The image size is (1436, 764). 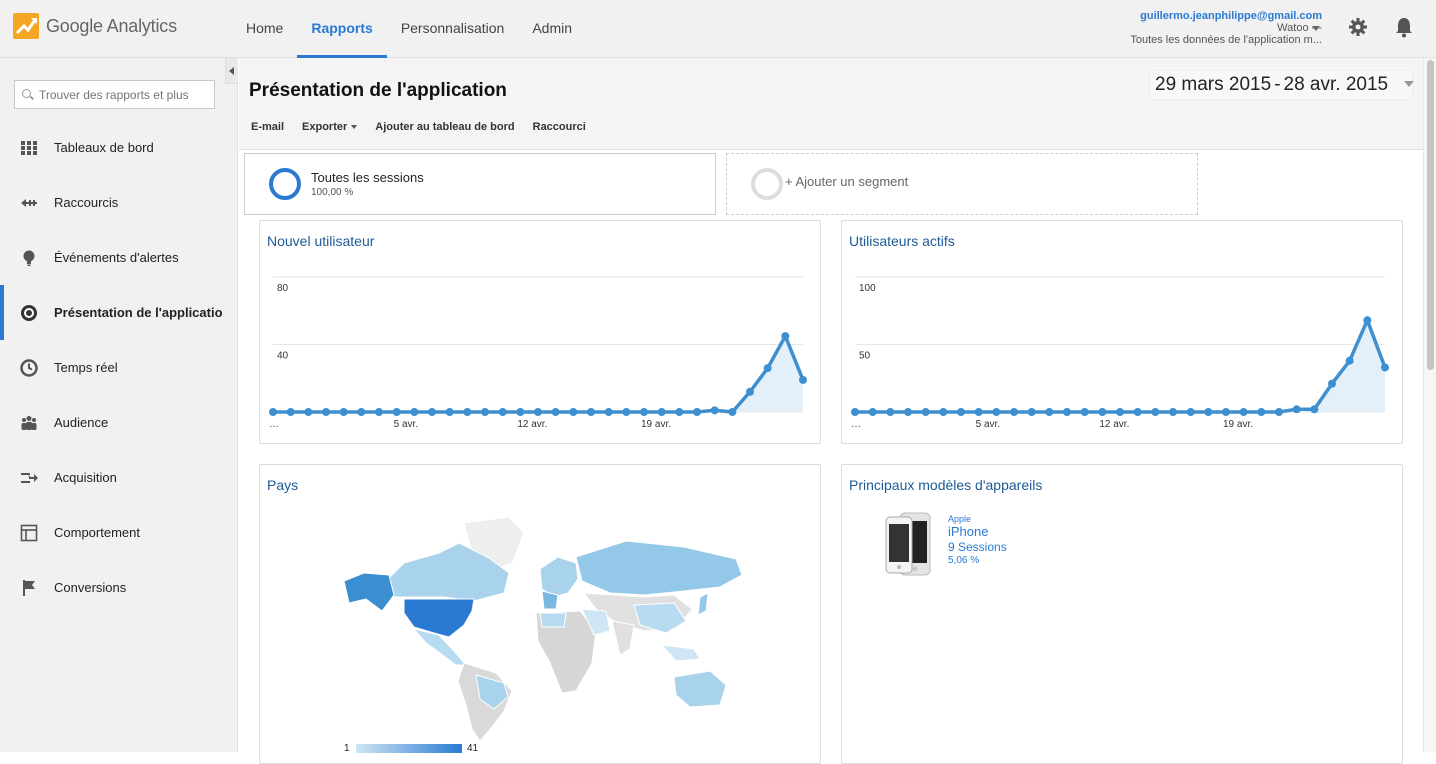 What do you see at coordinates (29, 147) in the screenshot?
I see `grid-icon` at bounding box center [29, 147].